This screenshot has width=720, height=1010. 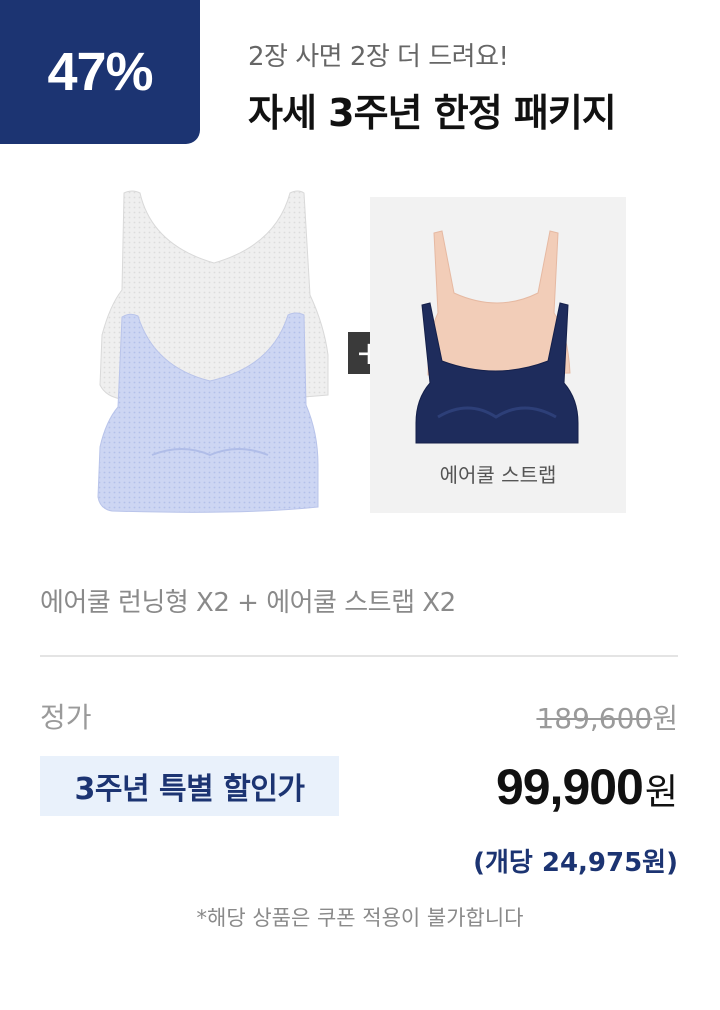 I want to click on discount-value: 47%, so click(x=100, y=72).